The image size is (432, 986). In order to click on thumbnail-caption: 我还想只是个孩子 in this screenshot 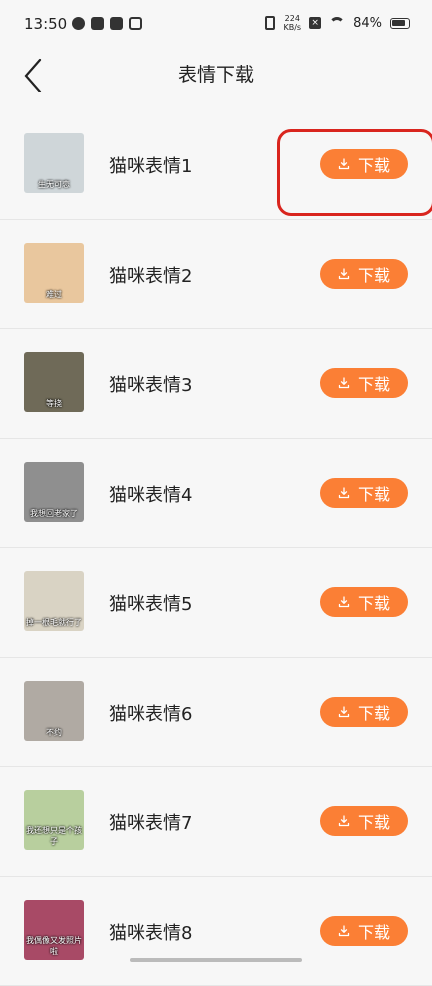, I will do `click(54, 836)`.